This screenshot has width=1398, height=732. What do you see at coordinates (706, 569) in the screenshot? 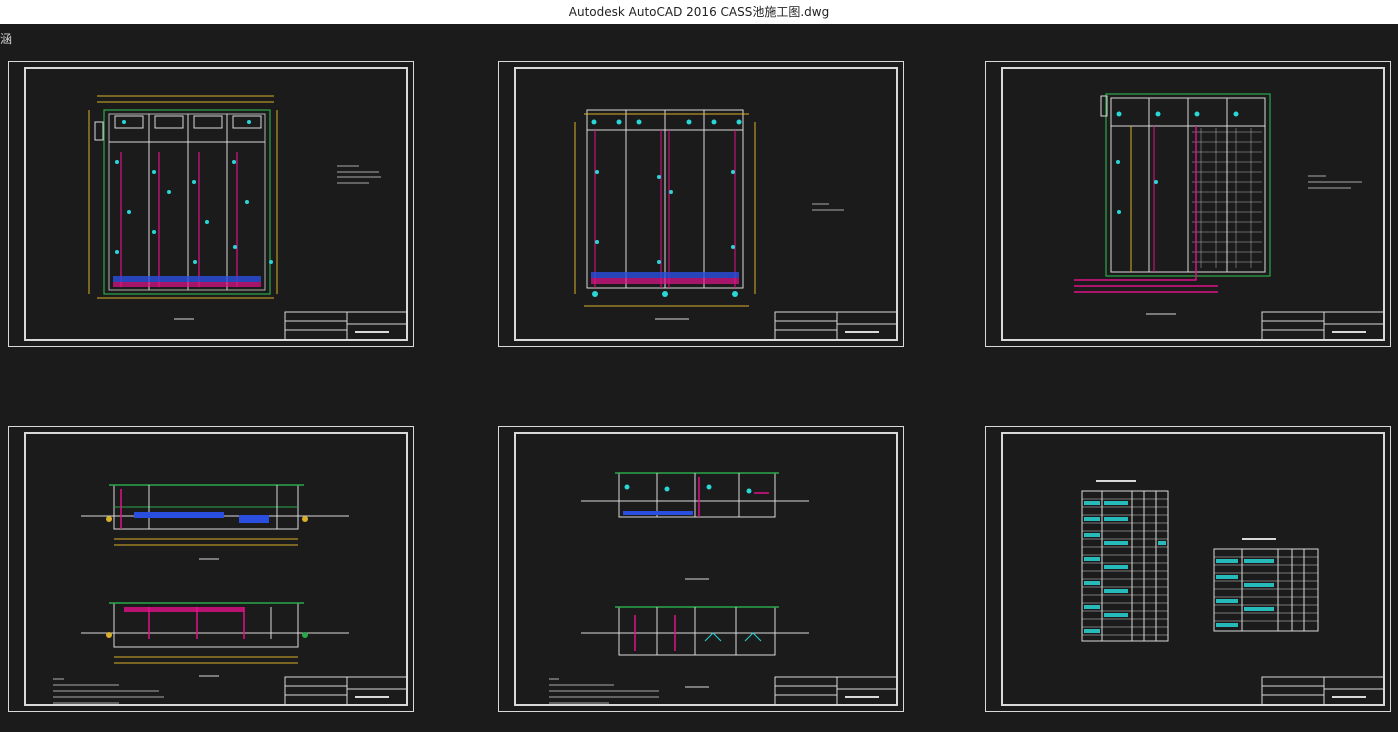
I see `sheet-section-2-svg` at bounding box center [706, 569].